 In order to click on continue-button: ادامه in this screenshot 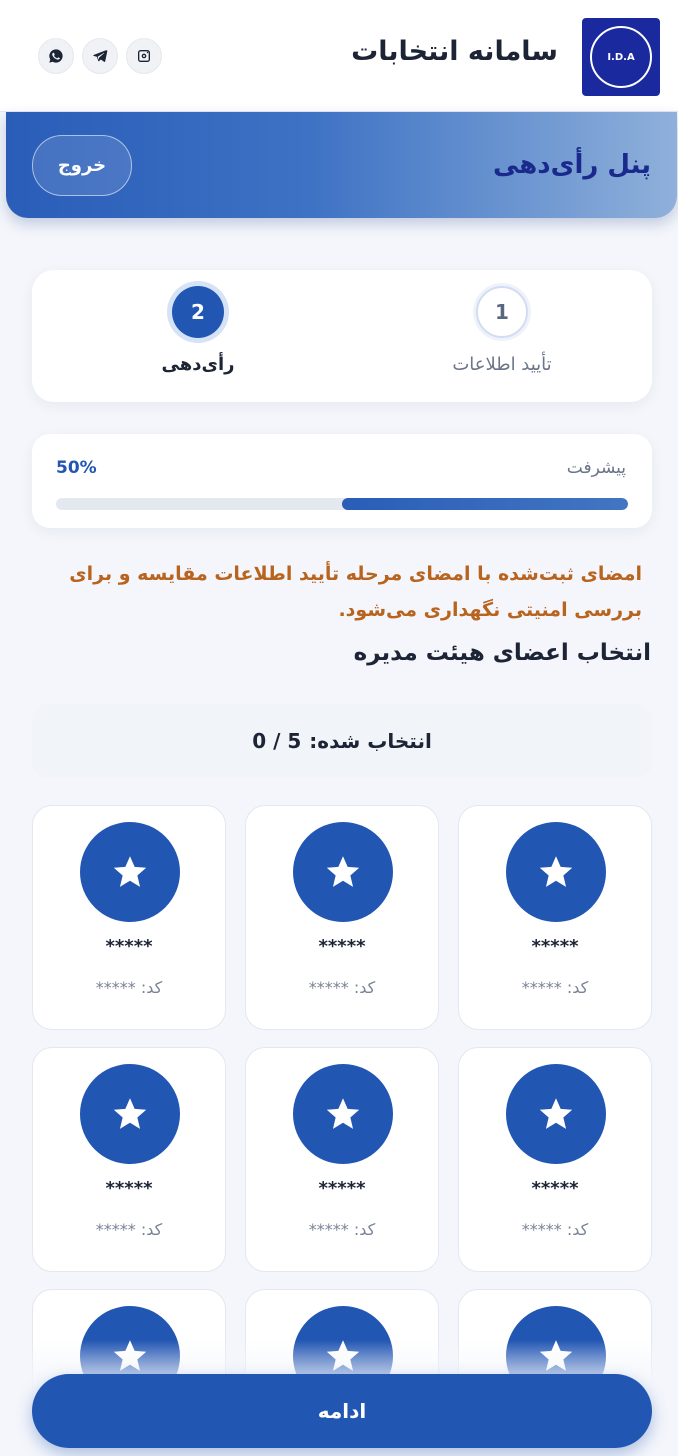, I will do `click(342, 1411)`.